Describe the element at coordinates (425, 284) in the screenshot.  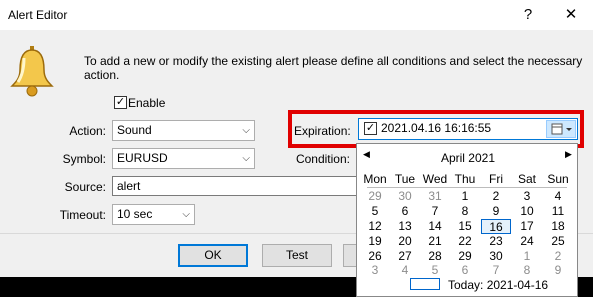
I see `today-marker` at that location.